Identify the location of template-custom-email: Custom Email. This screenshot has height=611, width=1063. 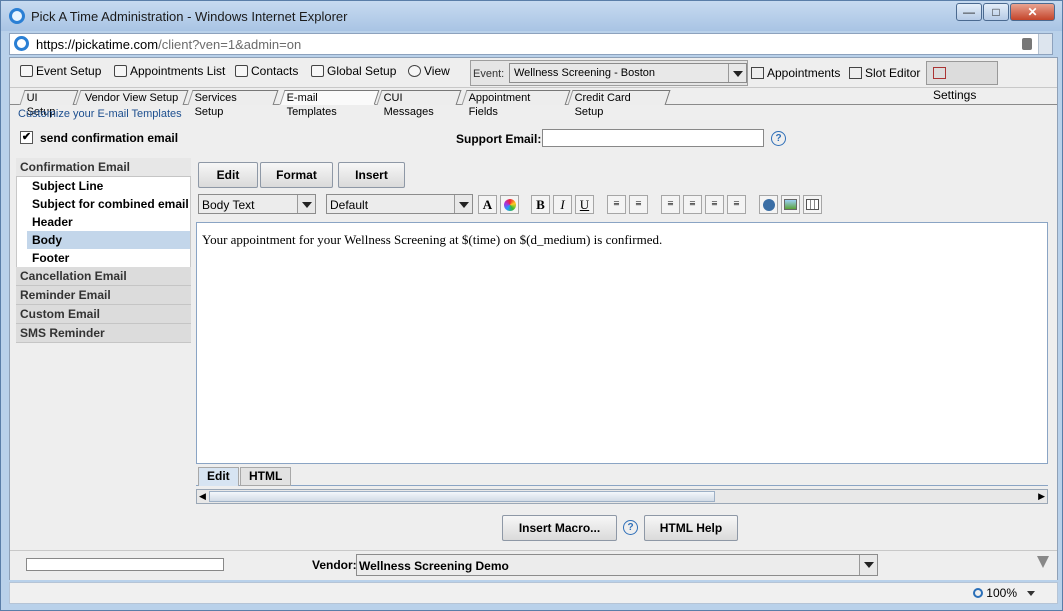
(103, 314).